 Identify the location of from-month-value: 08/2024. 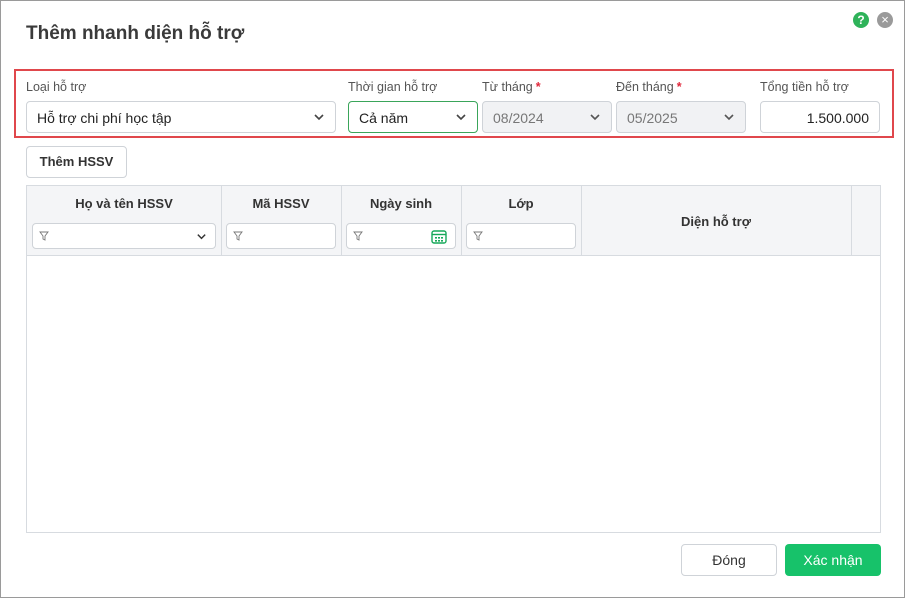
(518, 118).